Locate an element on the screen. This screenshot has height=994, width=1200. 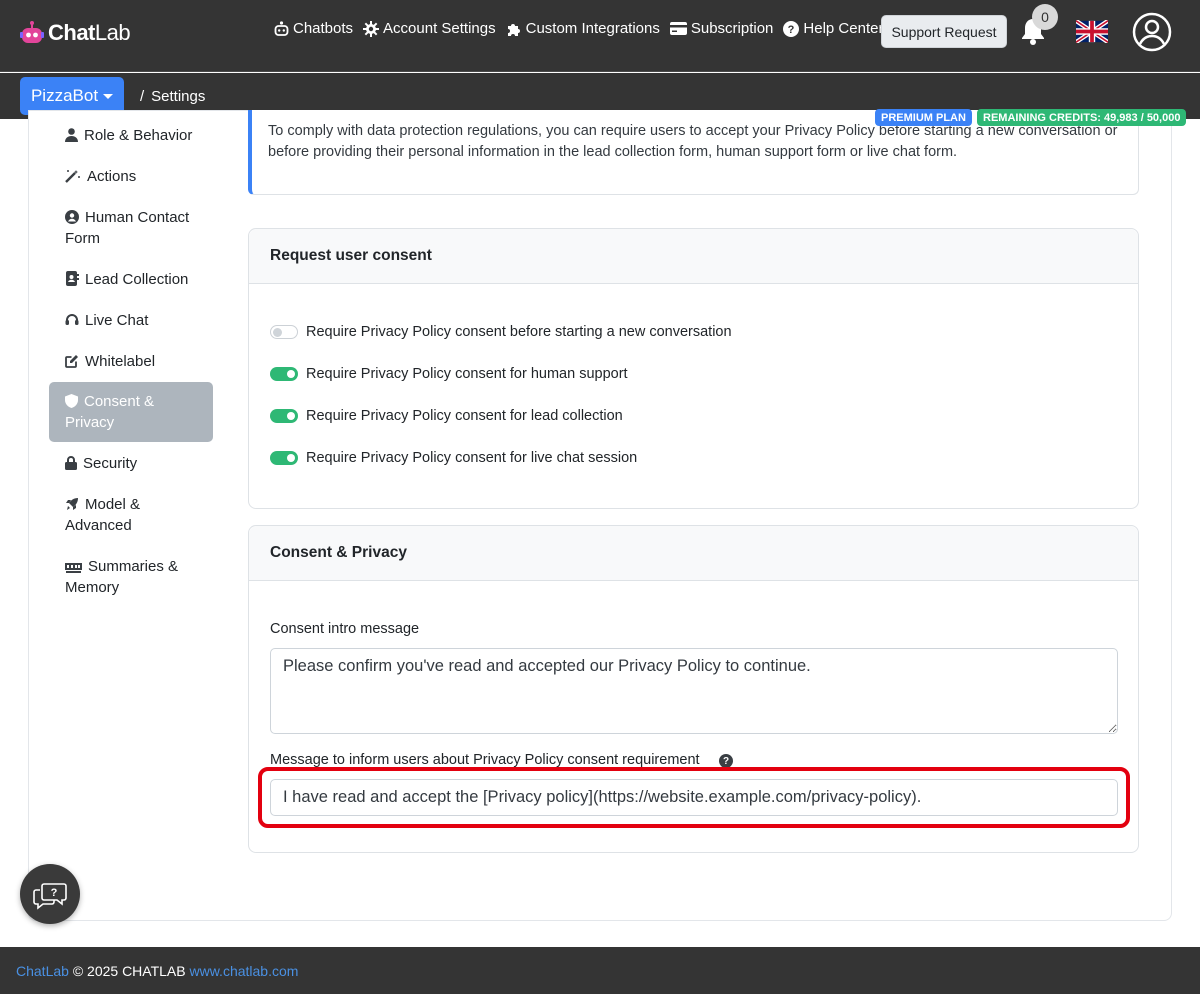
sidebar-item-live-chat: Live Chat is located at coordinates (131, 320).